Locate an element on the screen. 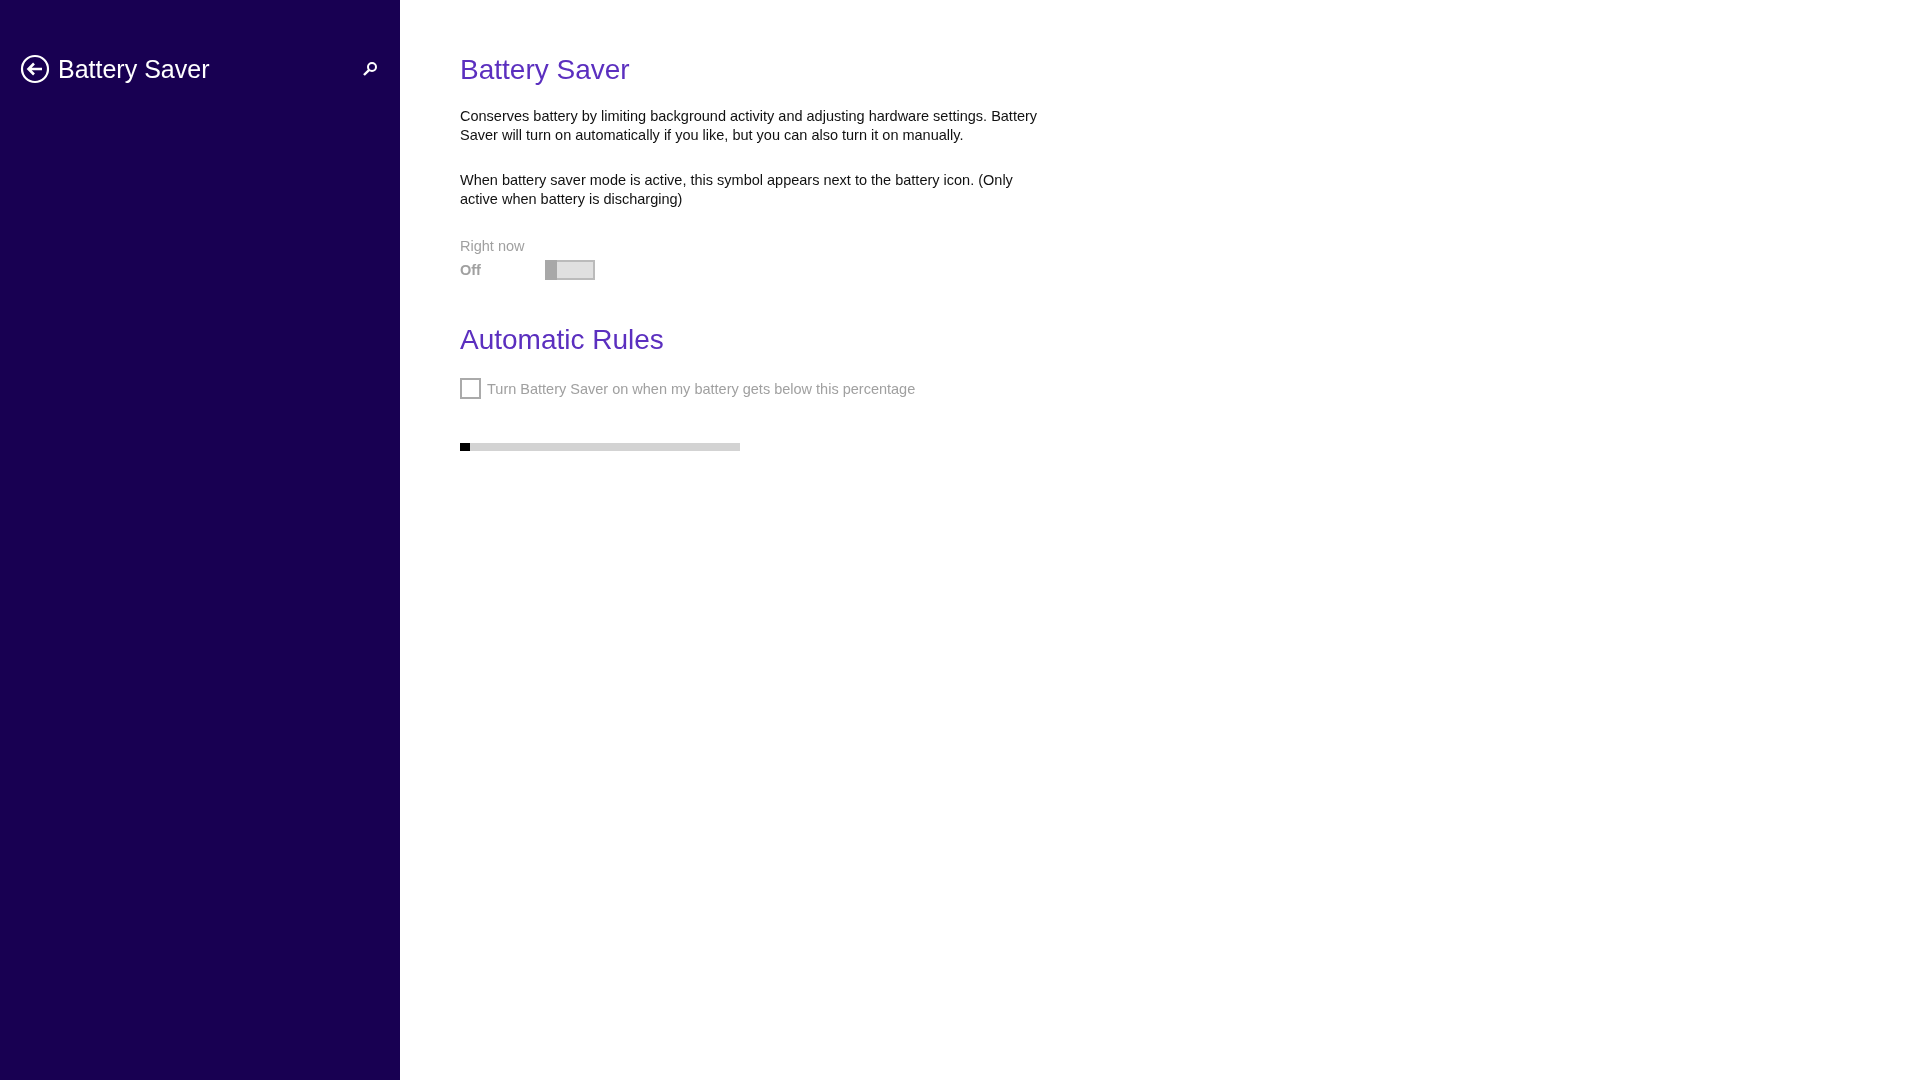 The image size is (1920, 1080). search-icon is located at coordinates (370, 69).